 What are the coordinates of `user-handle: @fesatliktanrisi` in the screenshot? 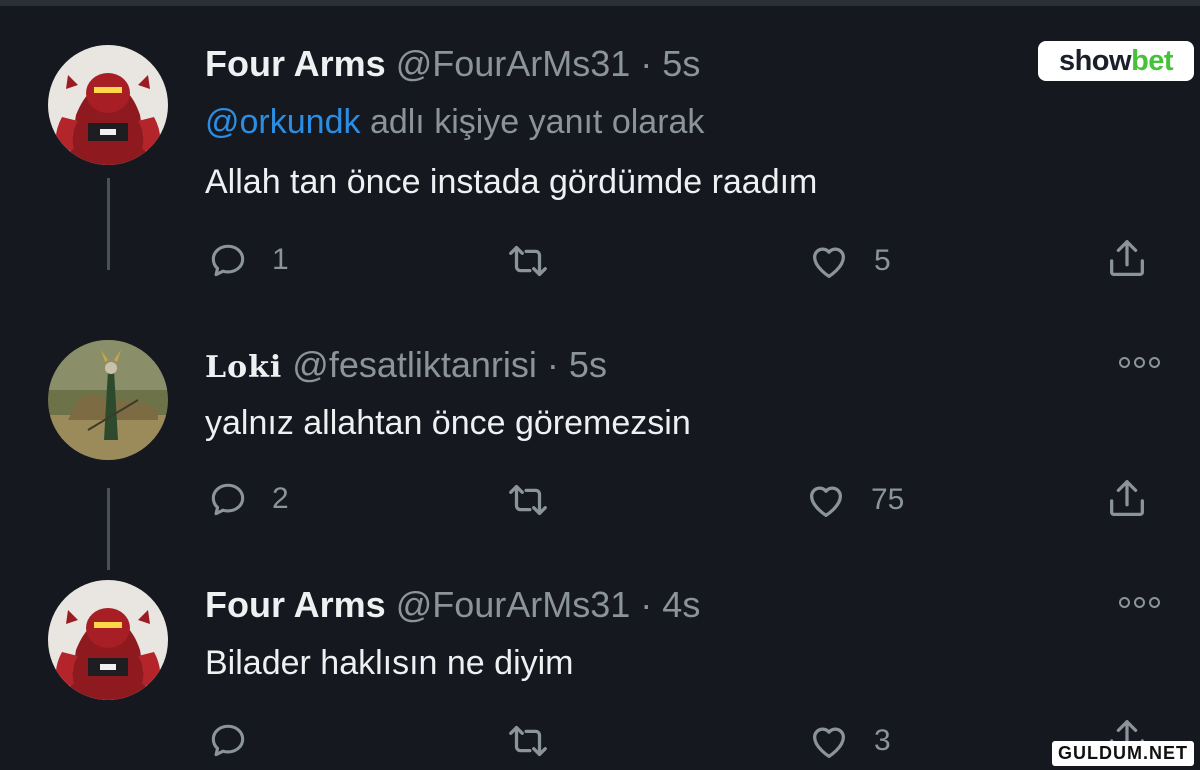 It's located at (414, 364).